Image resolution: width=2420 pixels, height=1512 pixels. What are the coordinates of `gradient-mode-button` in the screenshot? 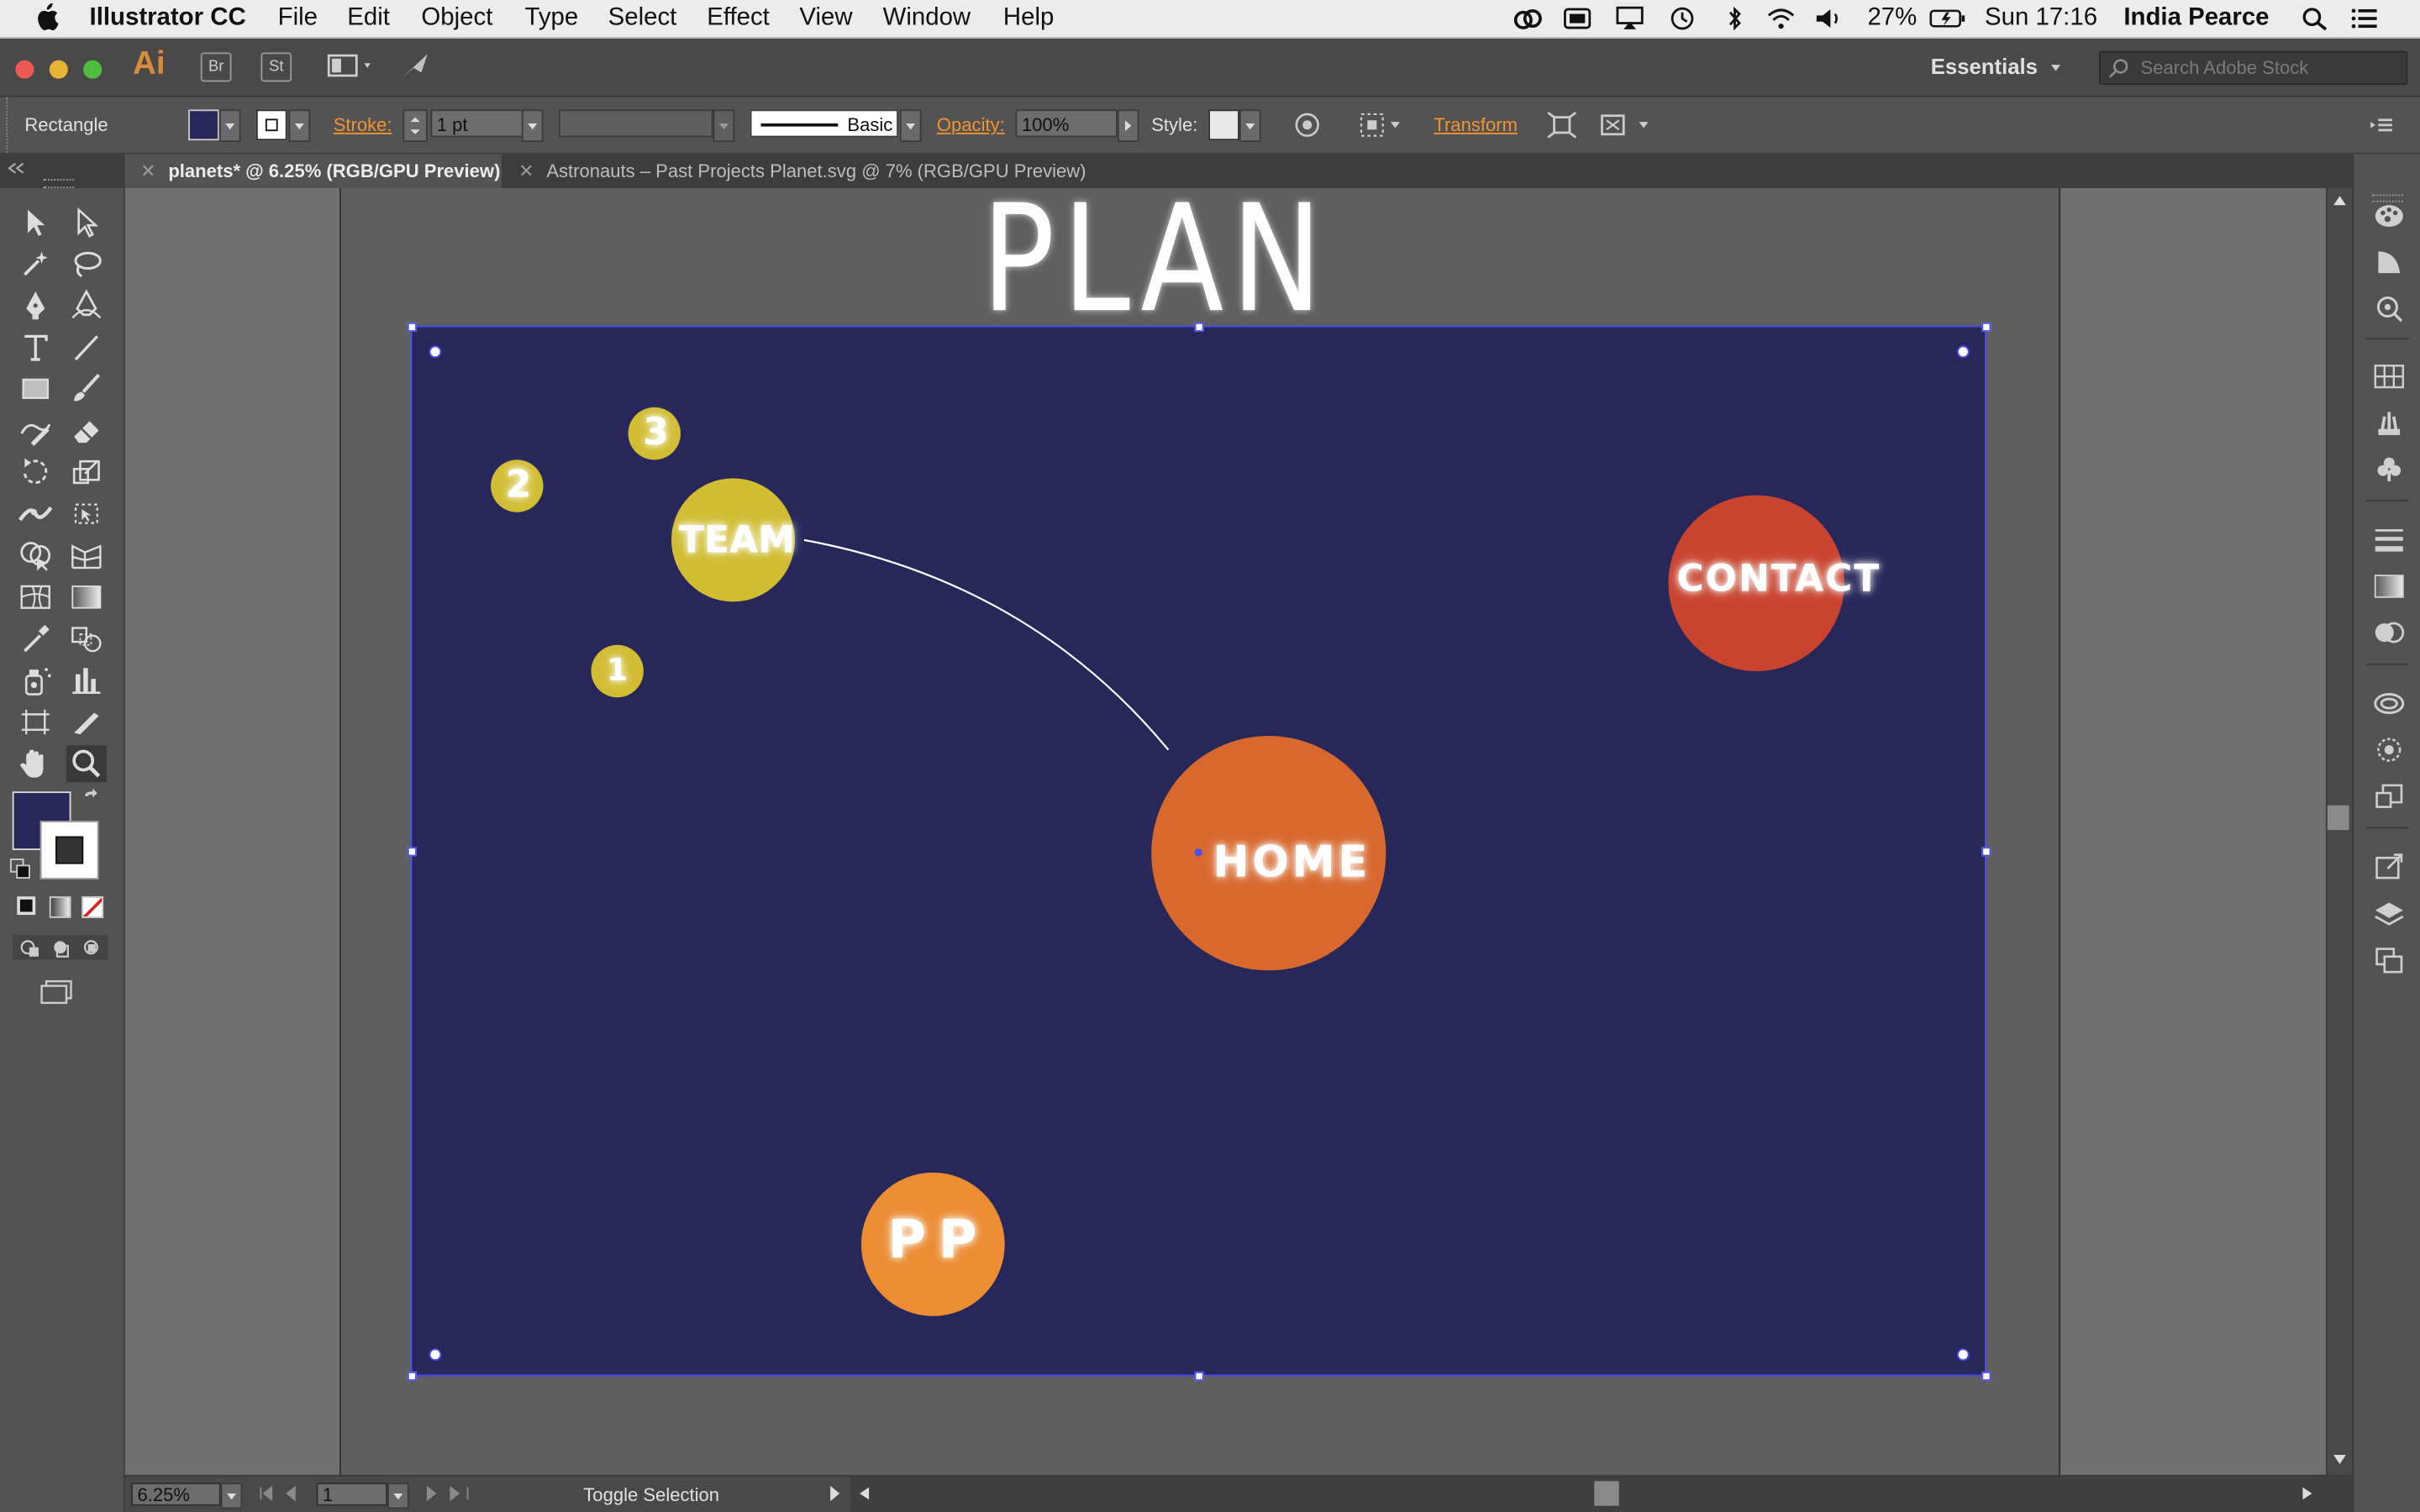 It's located at (60, 907).